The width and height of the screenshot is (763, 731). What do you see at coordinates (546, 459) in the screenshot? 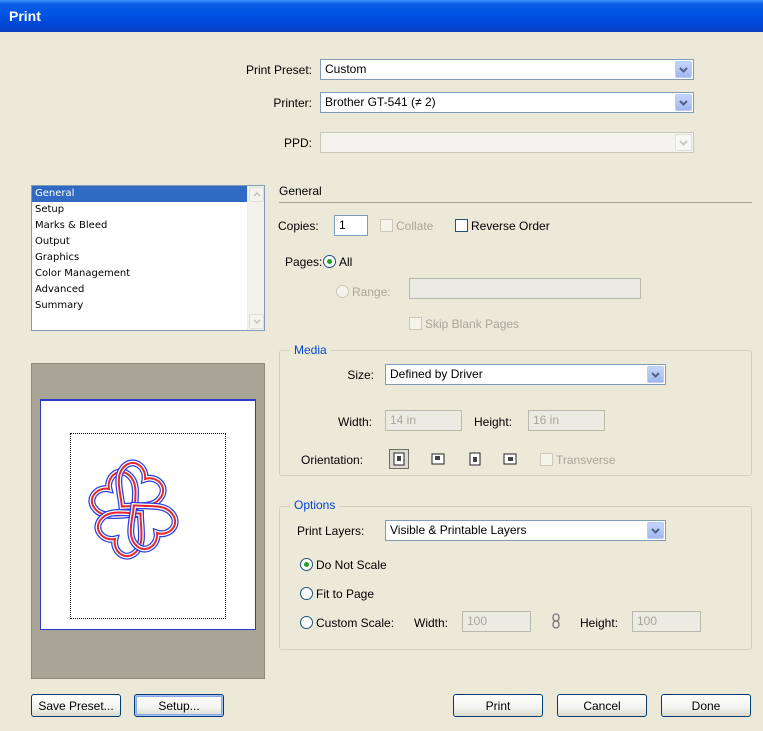
I see `transverse-checkbox` at bounding box center [546, 459].